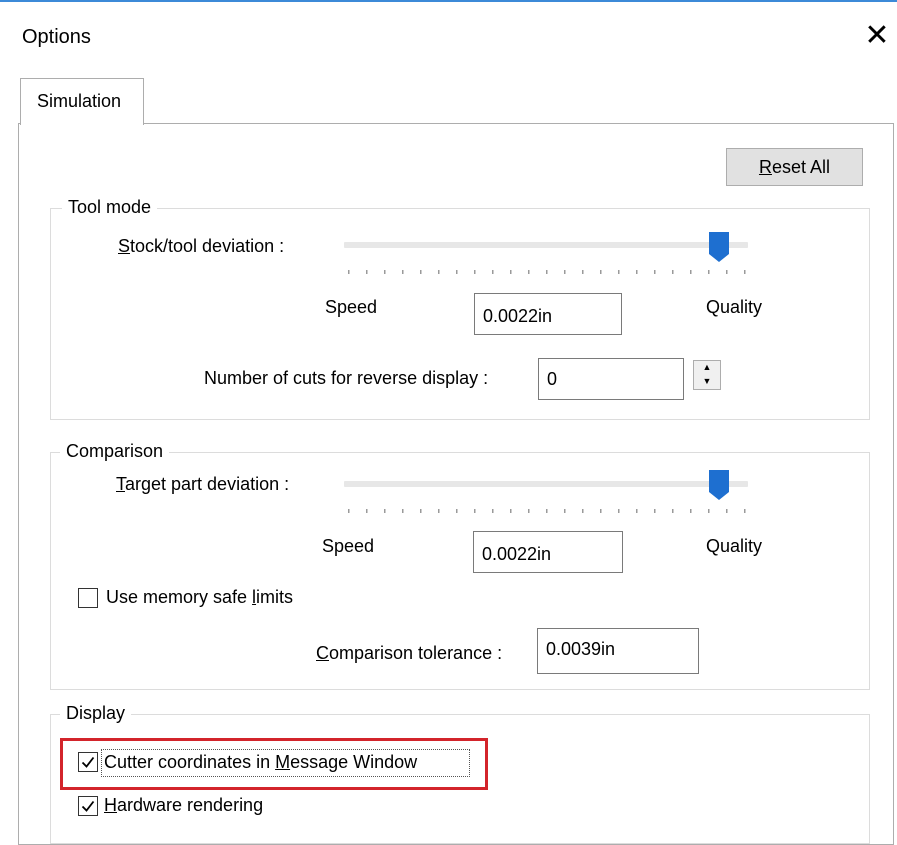  What do you see at coordinates (56, 37) in the screenshot?
I see `window-title: Options` at bounding box center [56, 37].